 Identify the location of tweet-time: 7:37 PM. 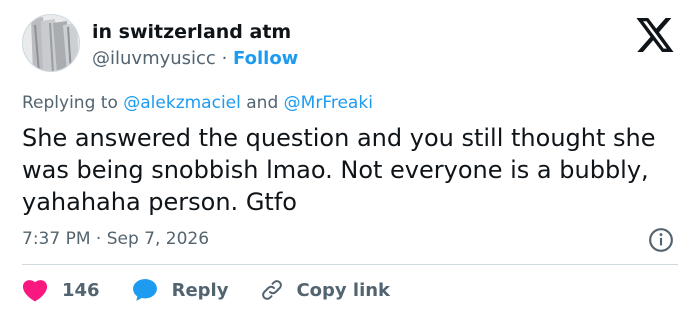
(56, 239).